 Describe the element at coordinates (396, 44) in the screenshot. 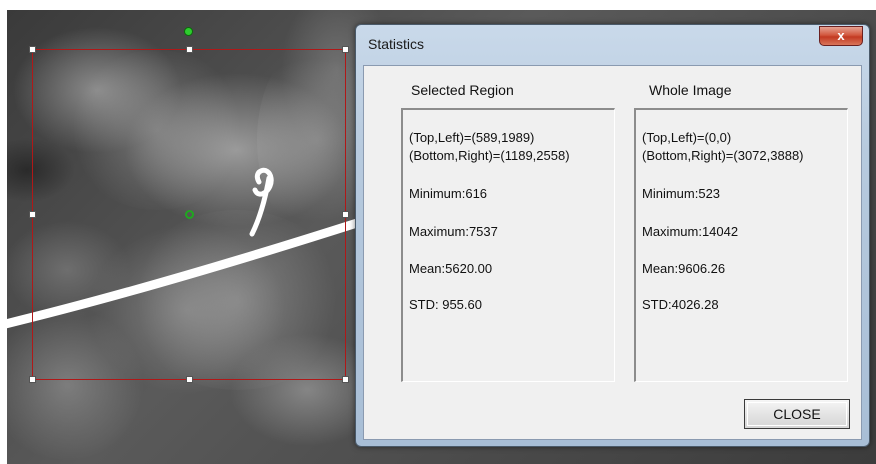

I see `dialog-title: Statistics` at that location.